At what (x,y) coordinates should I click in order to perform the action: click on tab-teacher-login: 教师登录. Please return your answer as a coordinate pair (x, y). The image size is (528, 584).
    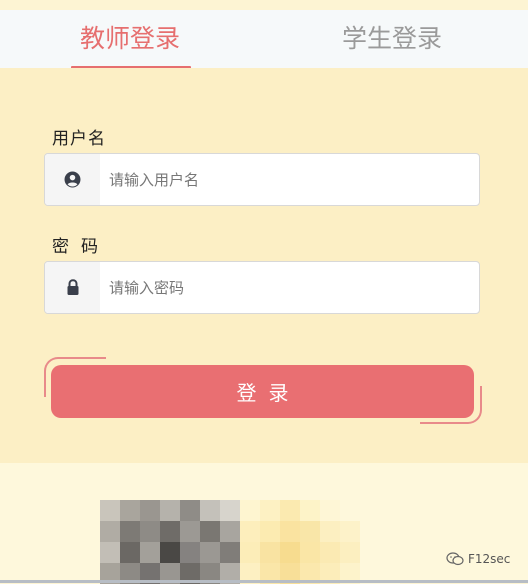
    Looking at the image, I should click on (130, 39).